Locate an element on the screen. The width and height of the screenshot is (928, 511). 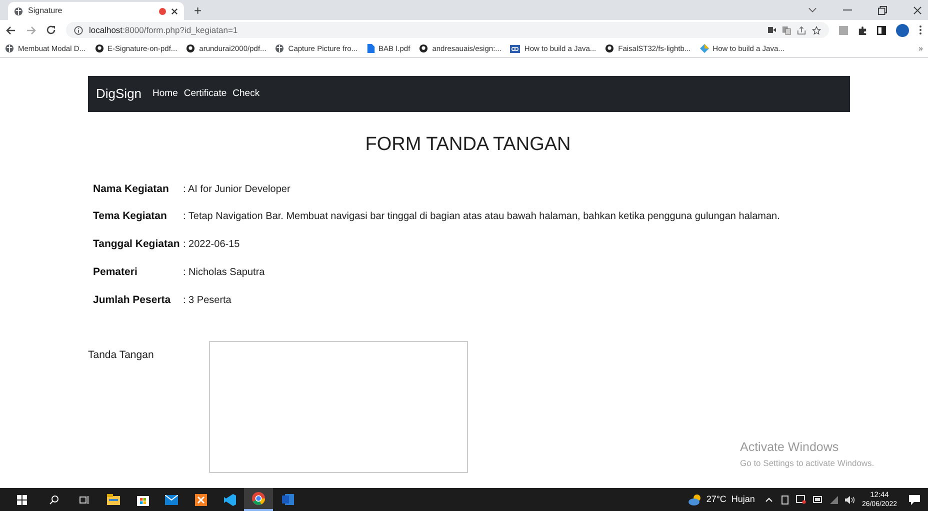
menu-icon is located at coordinates (920, 30).